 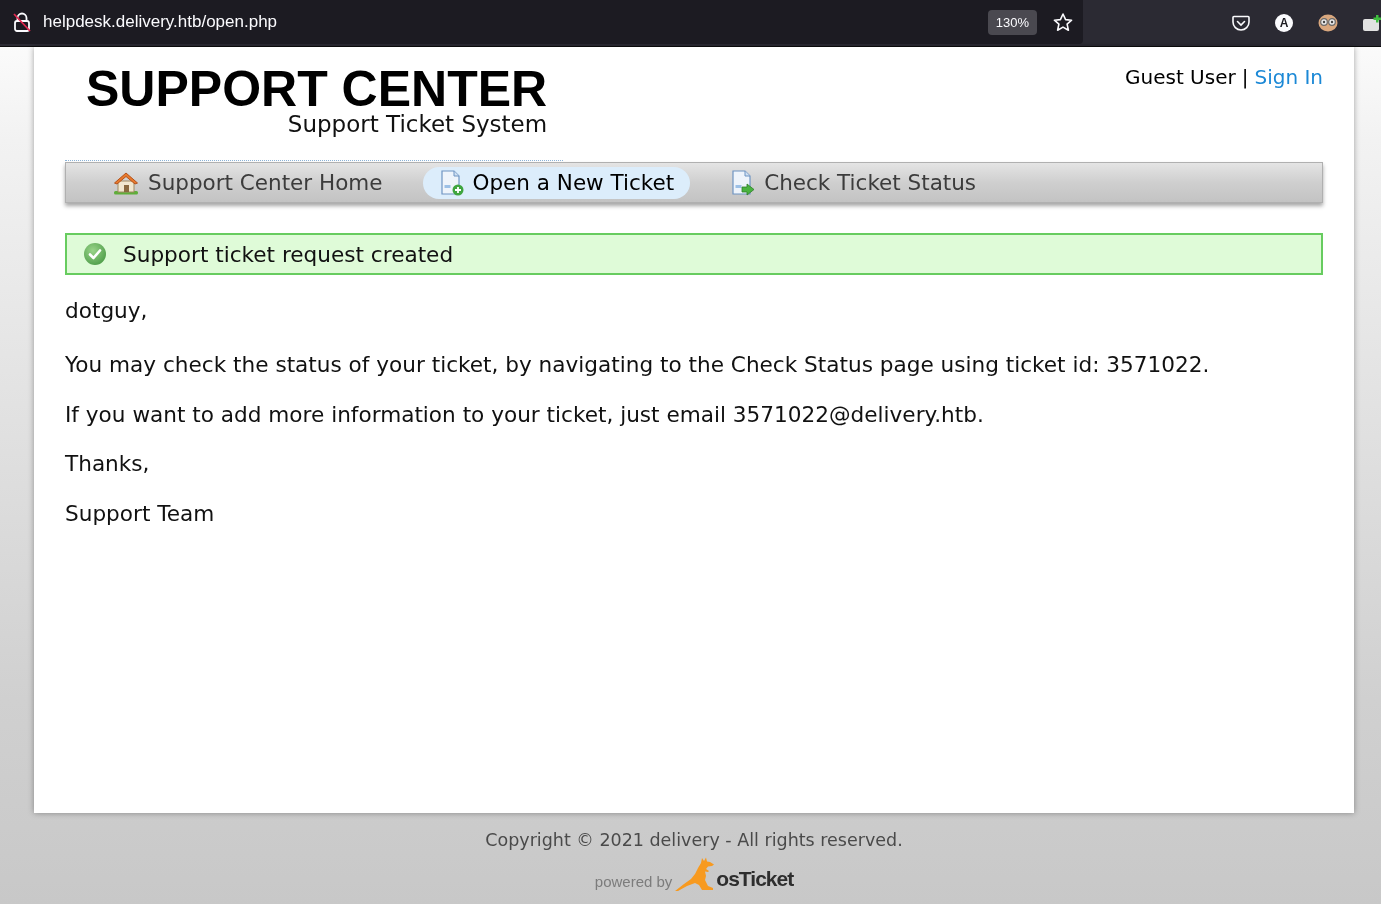 What do you see at coordinates (161, 22) in the screenshot?
I see `url-text: helpdesk.delivery.htb/open.php` at bounding box center [161, 22].